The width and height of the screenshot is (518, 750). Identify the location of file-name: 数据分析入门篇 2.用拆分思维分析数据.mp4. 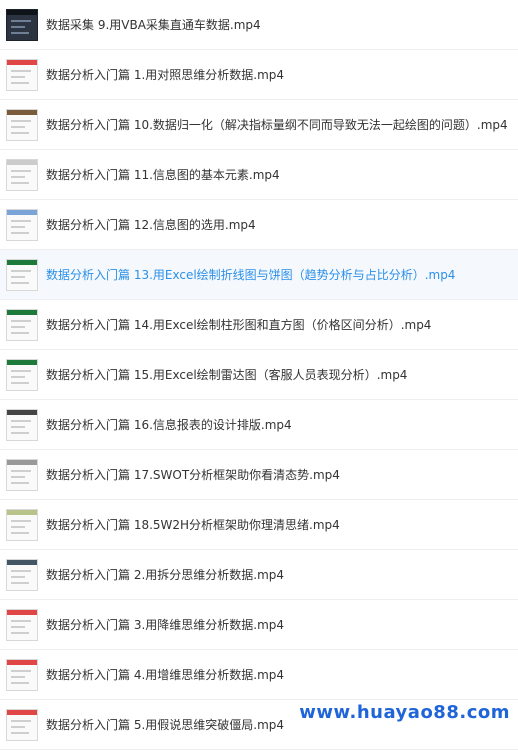
(165, 575).